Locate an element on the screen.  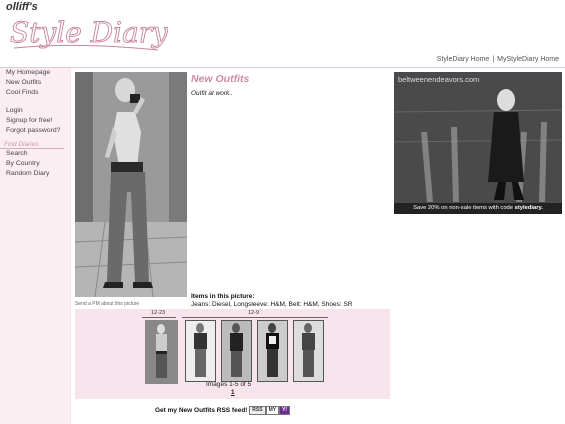
styldiary-home-link: StyleDiary Home is located at coordinates (463, 59).